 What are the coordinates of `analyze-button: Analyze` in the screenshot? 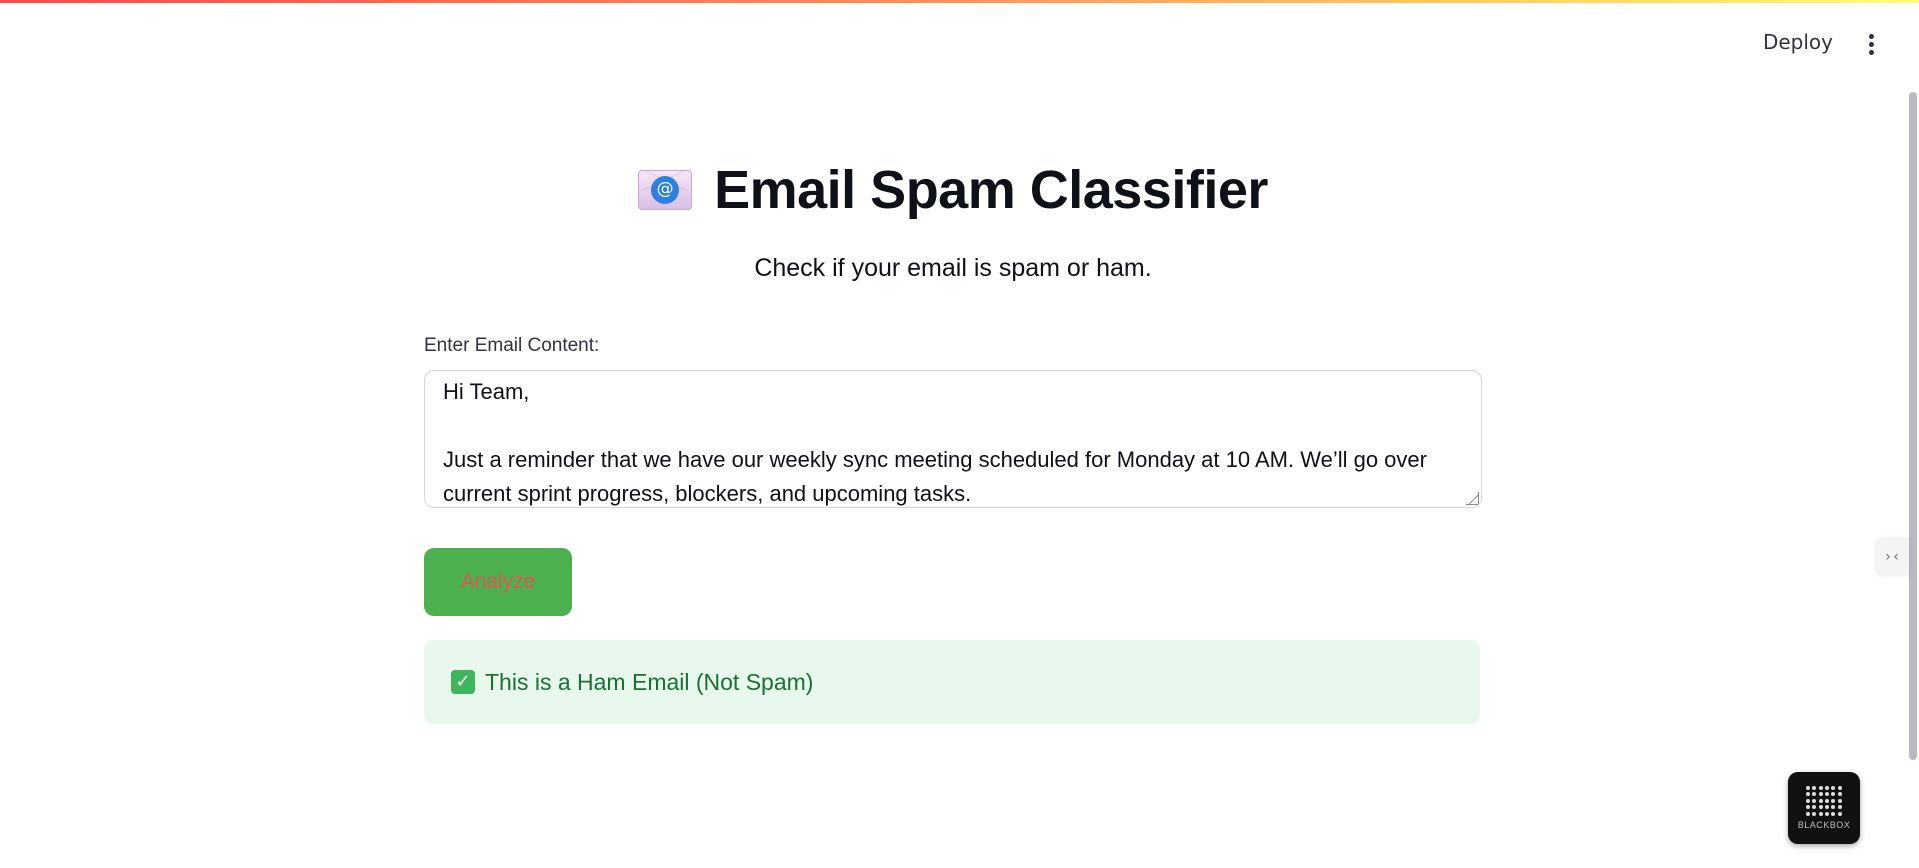 It's located at (498, 582).